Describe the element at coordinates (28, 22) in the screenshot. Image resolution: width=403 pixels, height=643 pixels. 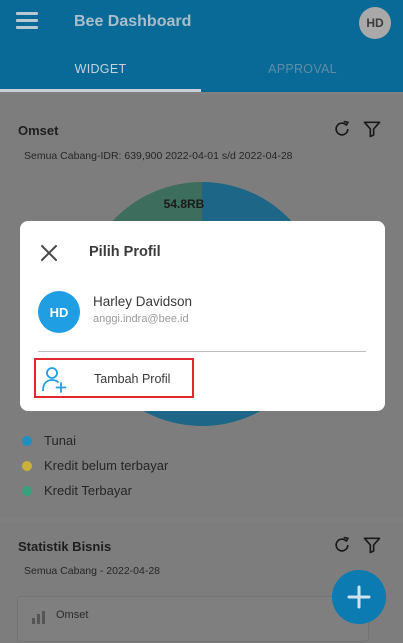
I see `menu-icon` at that location.